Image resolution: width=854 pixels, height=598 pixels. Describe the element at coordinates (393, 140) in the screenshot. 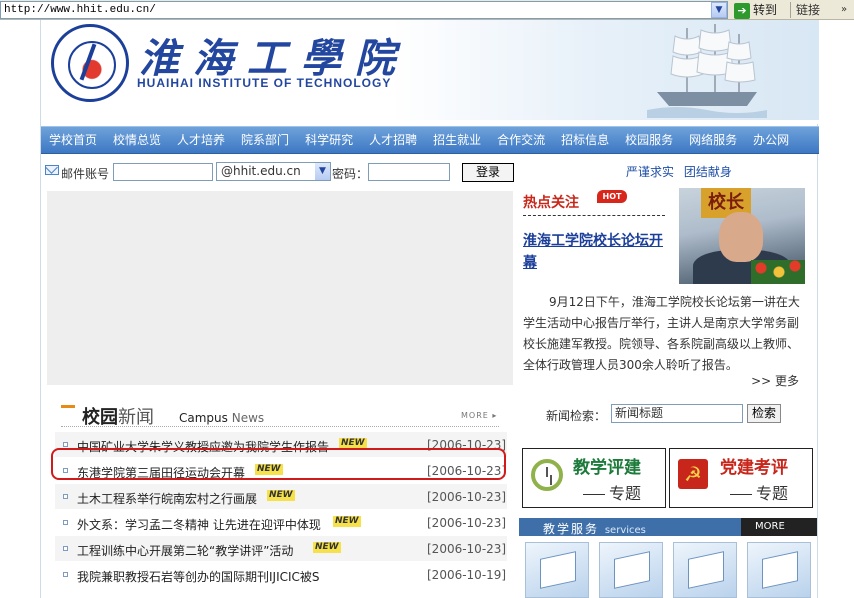

I see `nav-item-recruitment: 人才招聘` at that location.